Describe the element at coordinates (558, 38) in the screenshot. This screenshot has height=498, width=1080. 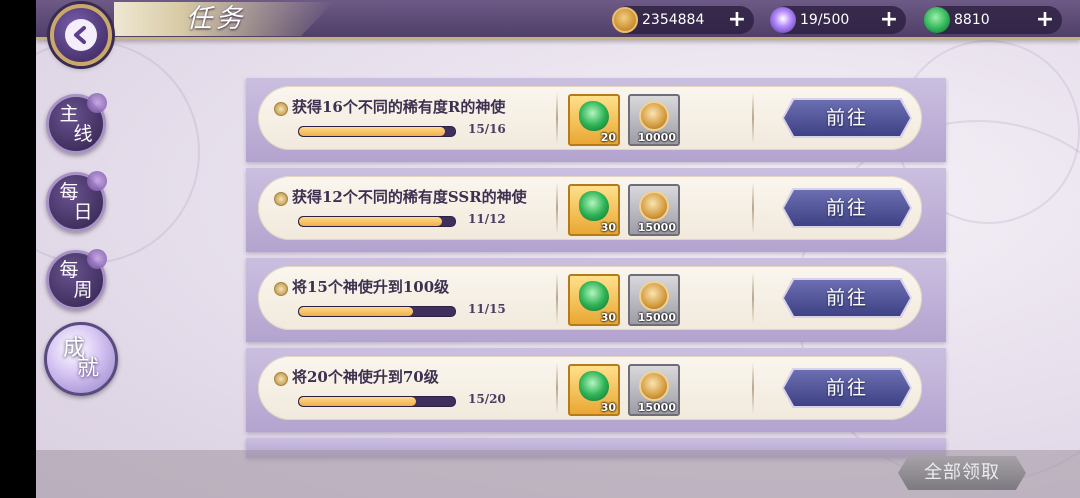
I see `top-bar-trim` at that location.